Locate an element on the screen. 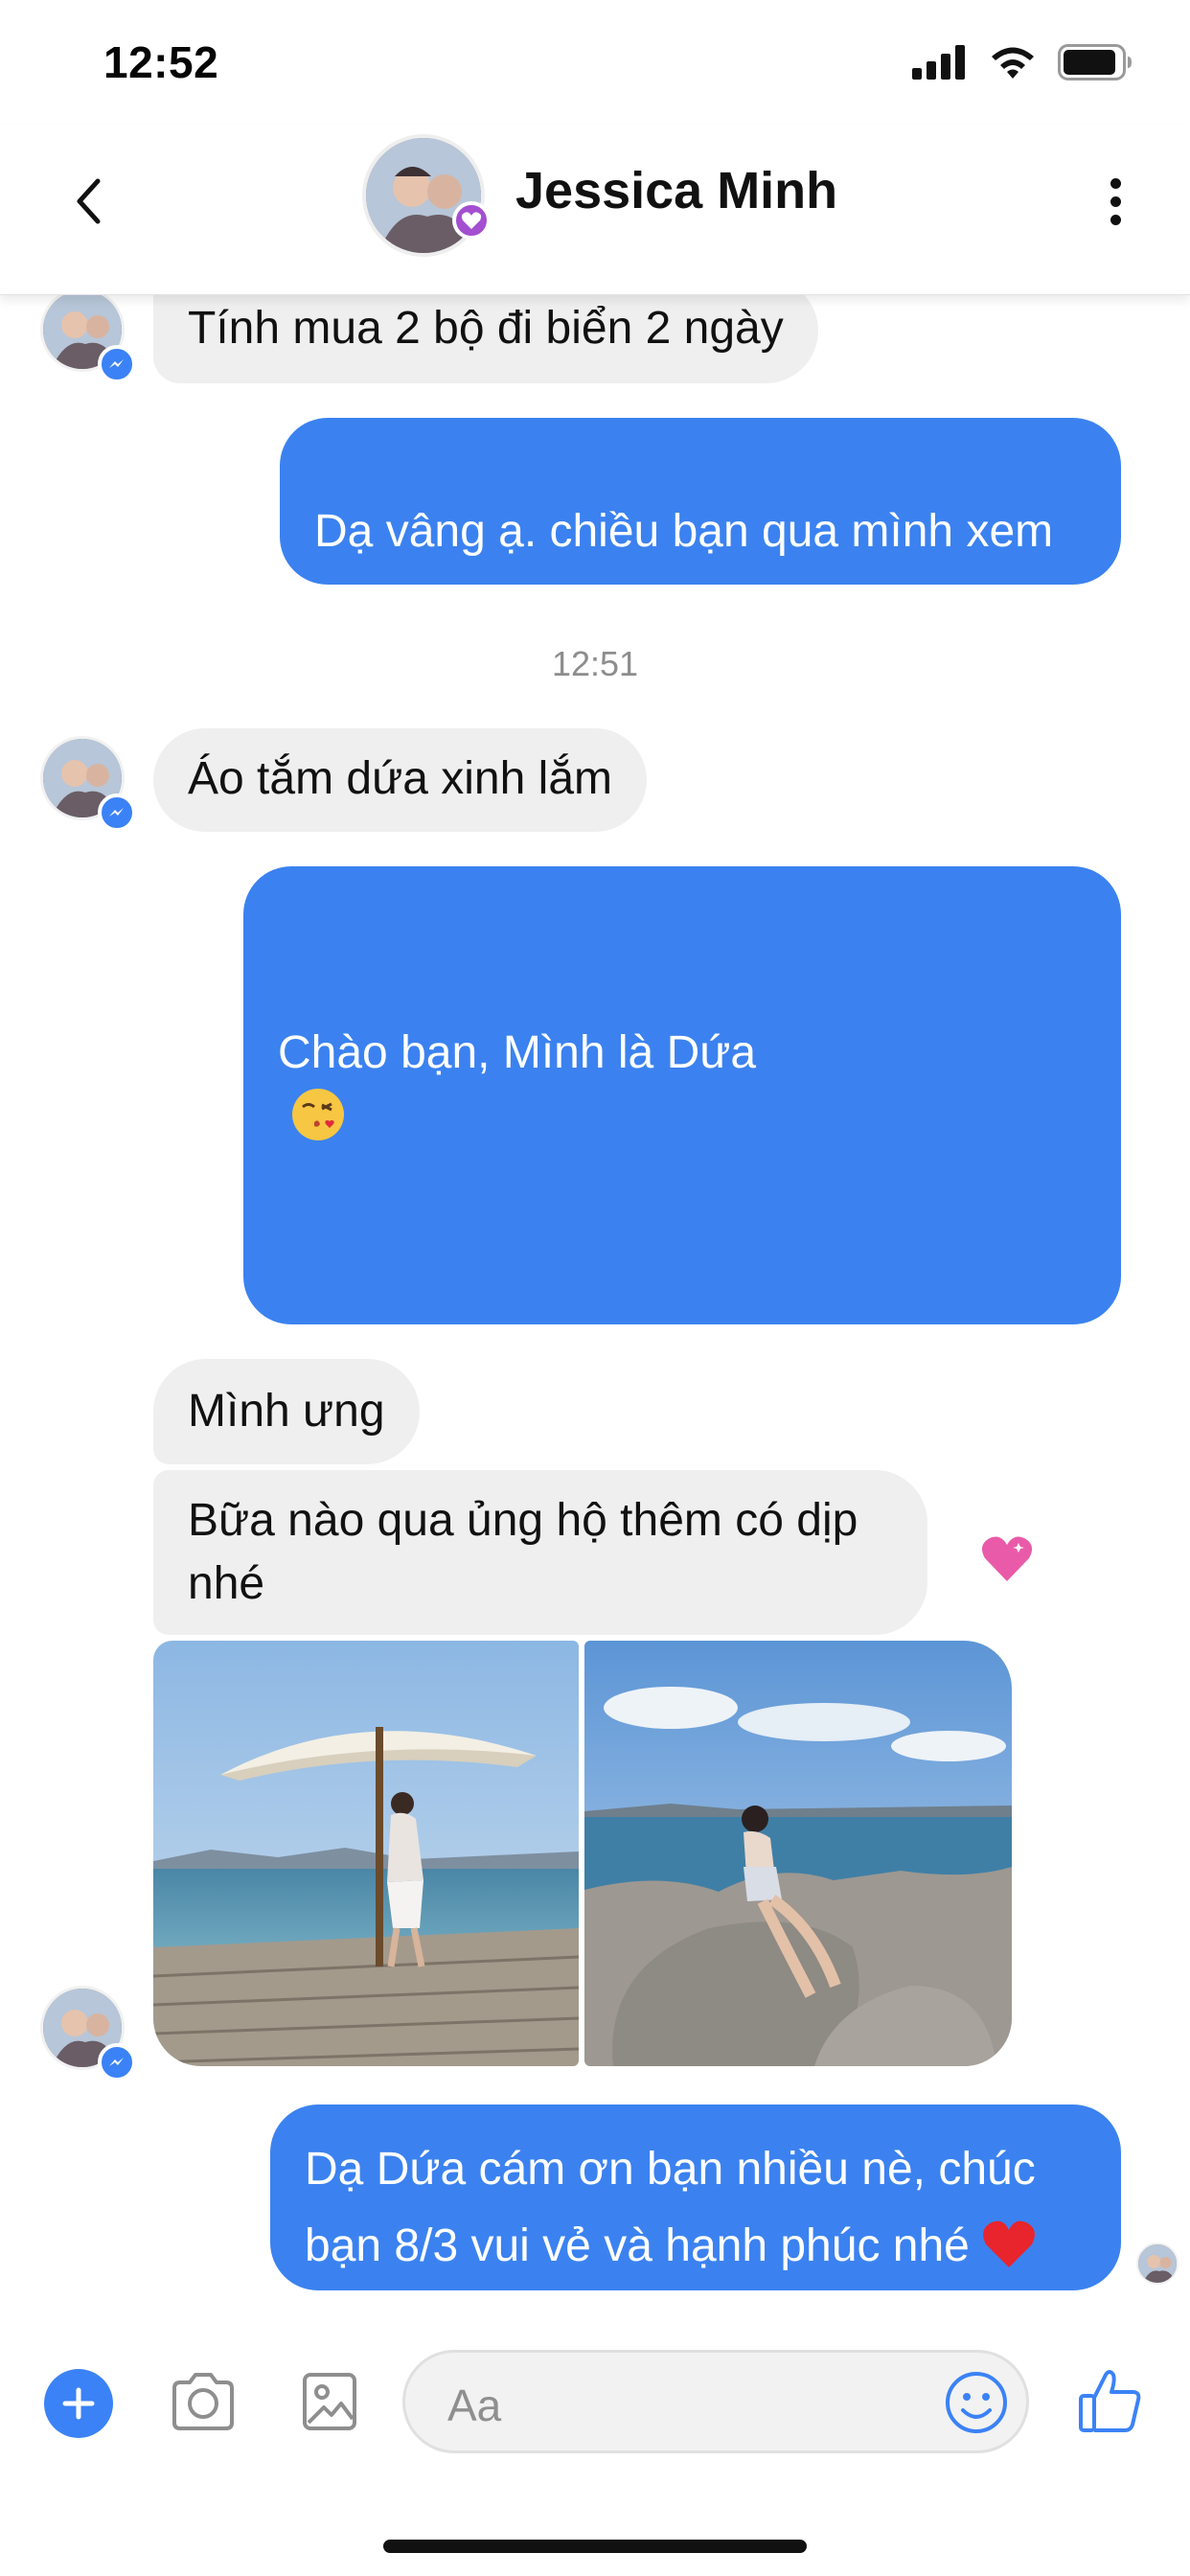 This screenshot has width=1190, height=2576. status-icons is located at coordinates (1022, 62).